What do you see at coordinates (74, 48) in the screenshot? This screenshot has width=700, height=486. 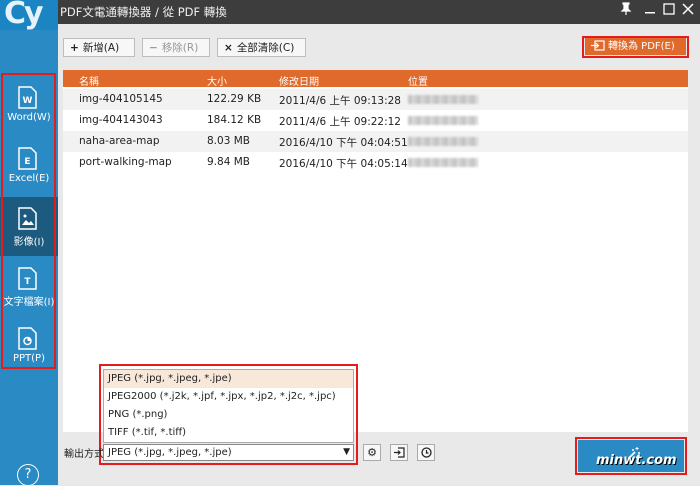 I see `plus-icon: +` at bounding box center [74, 48].